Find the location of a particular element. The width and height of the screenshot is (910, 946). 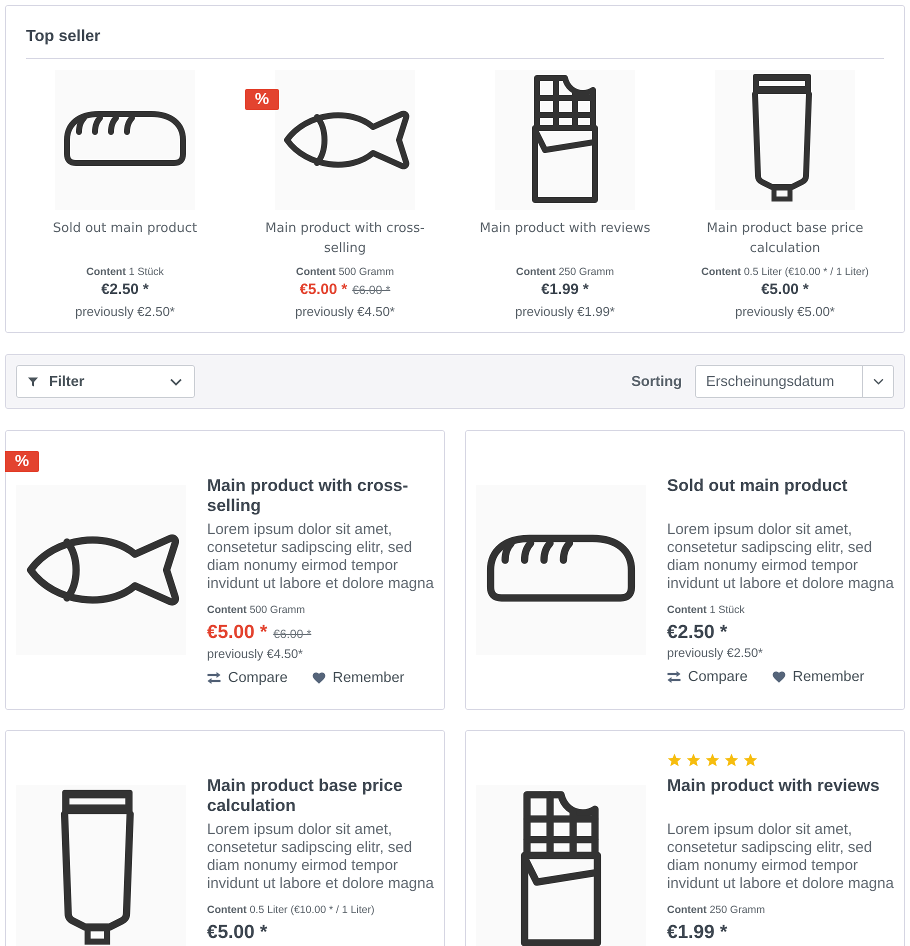

sorting-label: Sorting is located at coordinates (656, 382).